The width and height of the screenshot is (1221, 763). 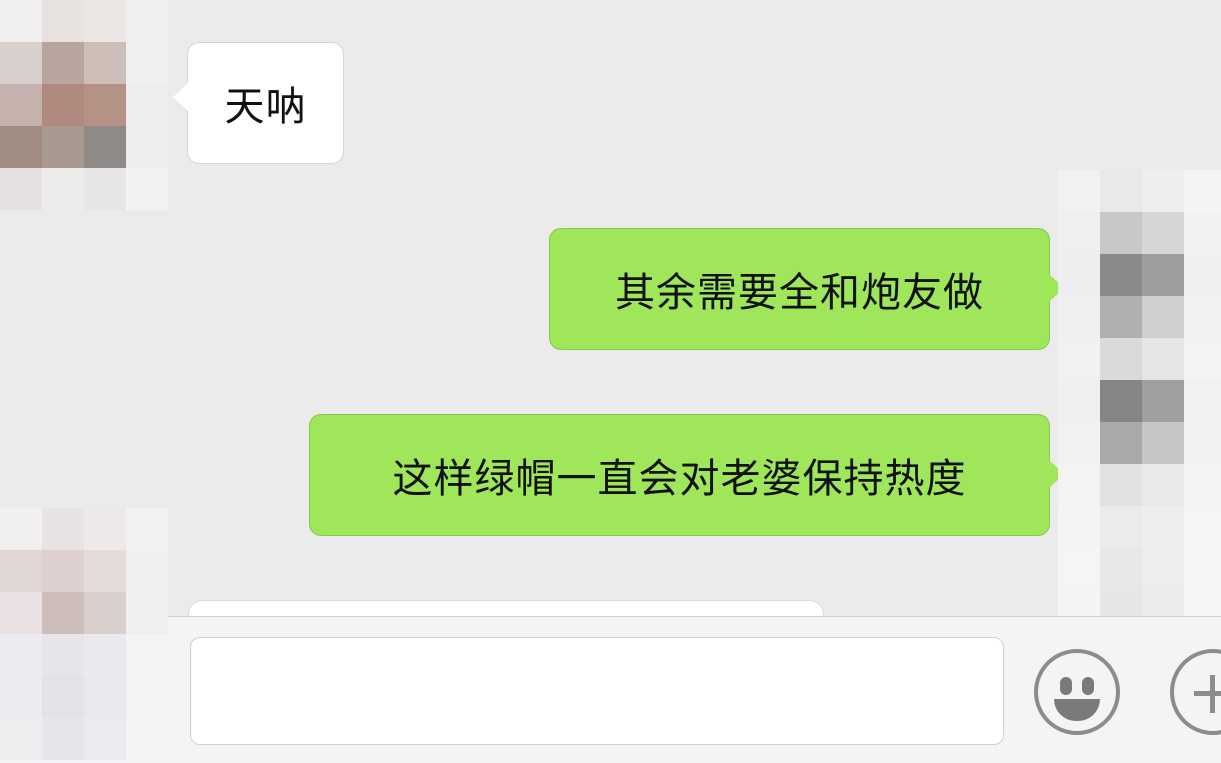 I want to click on contact-avatar-bottom, so click(x=84, y=634).